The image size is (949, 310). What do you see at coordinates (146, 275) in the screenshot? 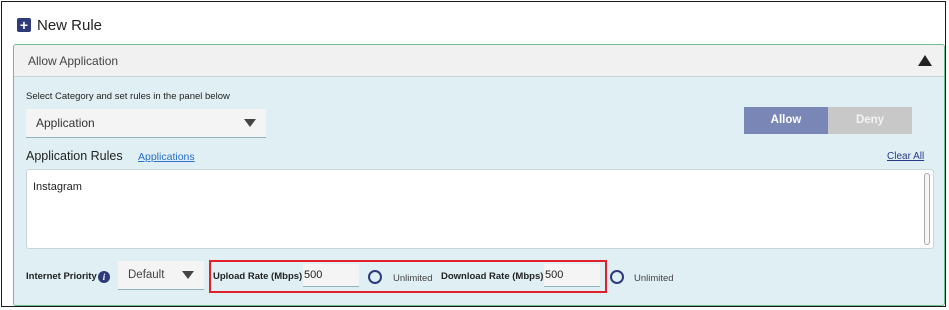
I see `internet-priority-value: Default` at bounding box center [146, 275].